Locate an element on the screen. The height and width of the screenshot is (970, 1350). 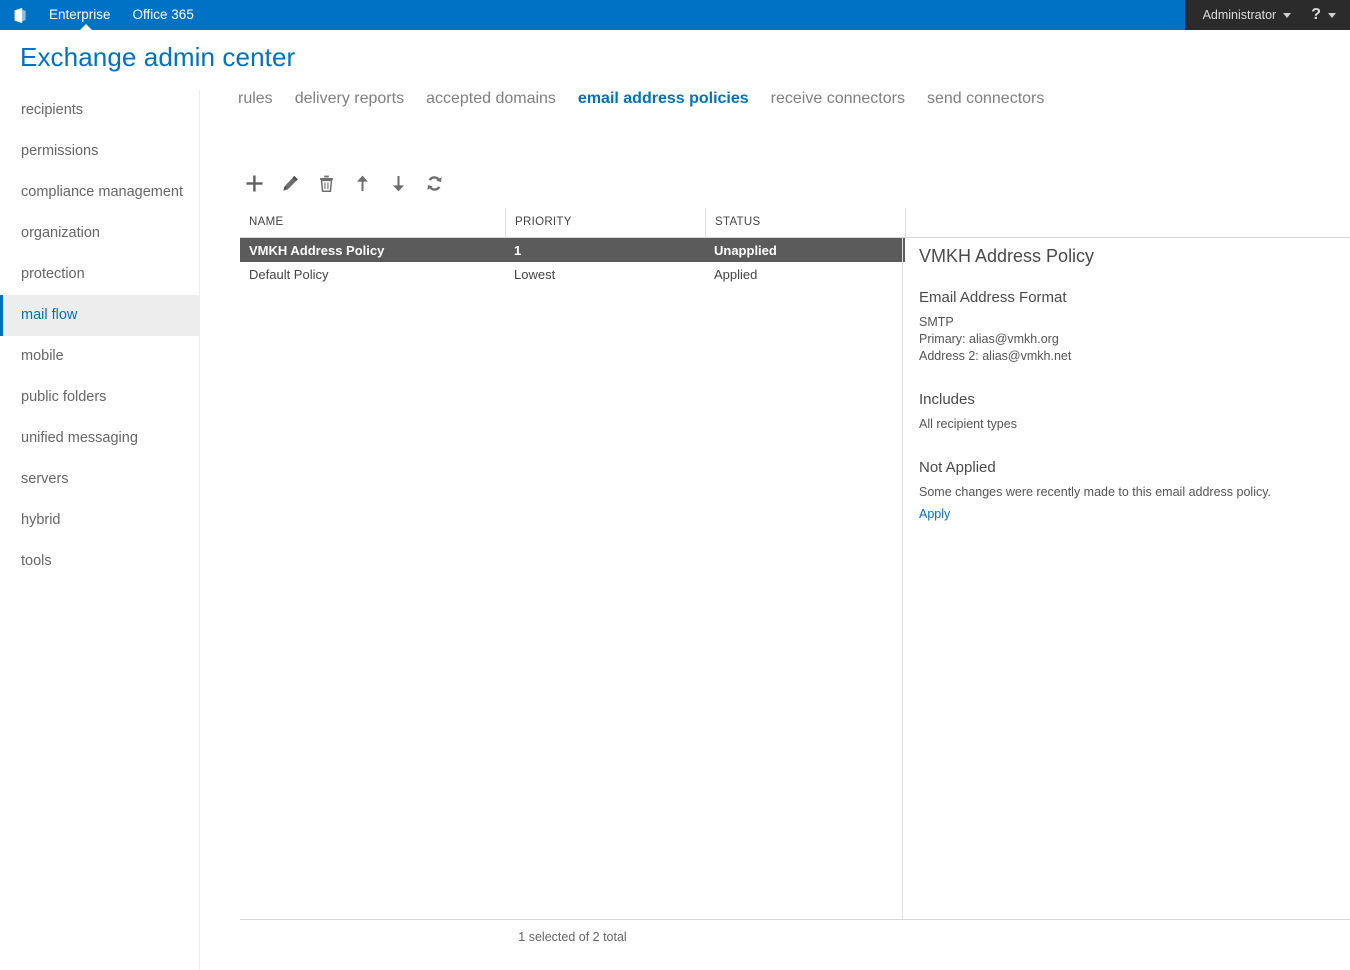
details-includes-value: All recipient types is located at coordinates (968, 424).